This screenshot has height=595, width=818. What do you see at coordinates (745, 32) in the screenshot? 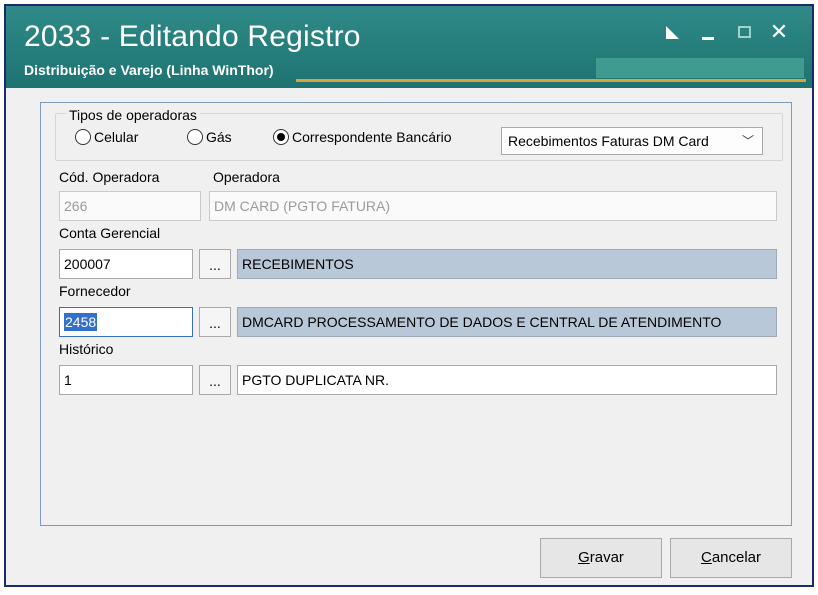
I see `maximize-icon` at bounding box center [745, 32].